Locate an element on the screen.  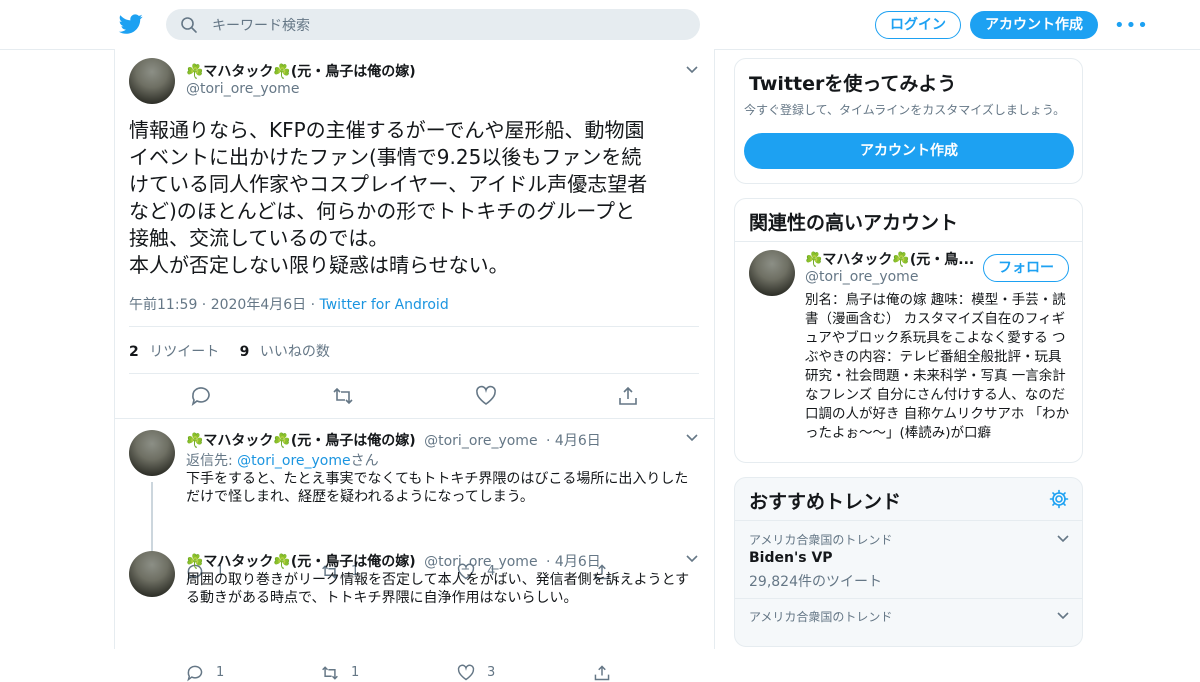
separator is located at coordinates (414, 418).